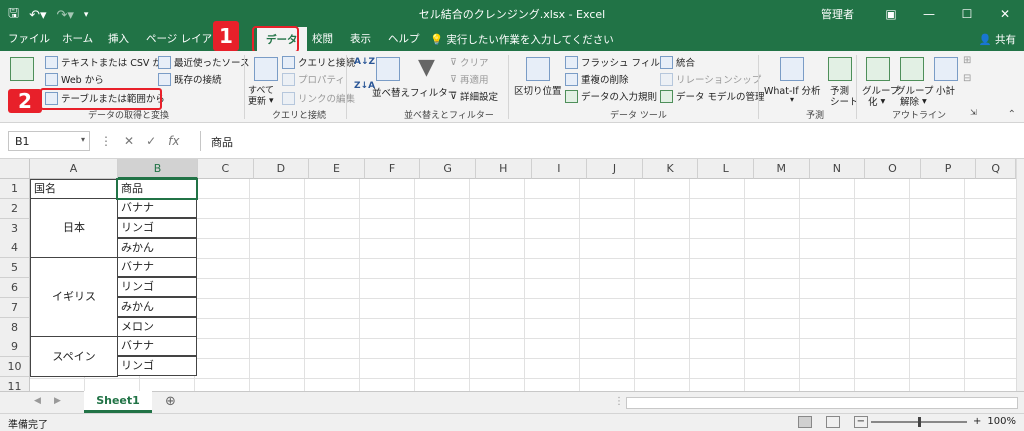 Image resolution: width=1024 pixels, height=431 pixels. Describe the element at coordinates (891, 14) in the screenshot. I see `ribbon-display-options-icon: ▣` at that location.